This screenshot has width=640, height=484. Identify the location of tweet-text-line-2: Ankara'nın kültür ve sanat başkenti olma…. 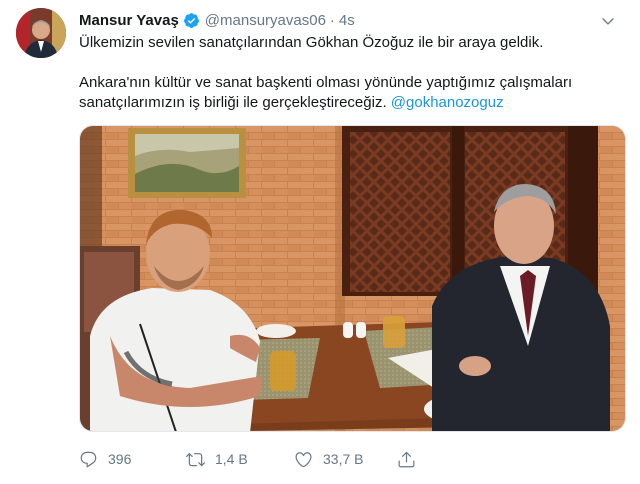
(326, 82).